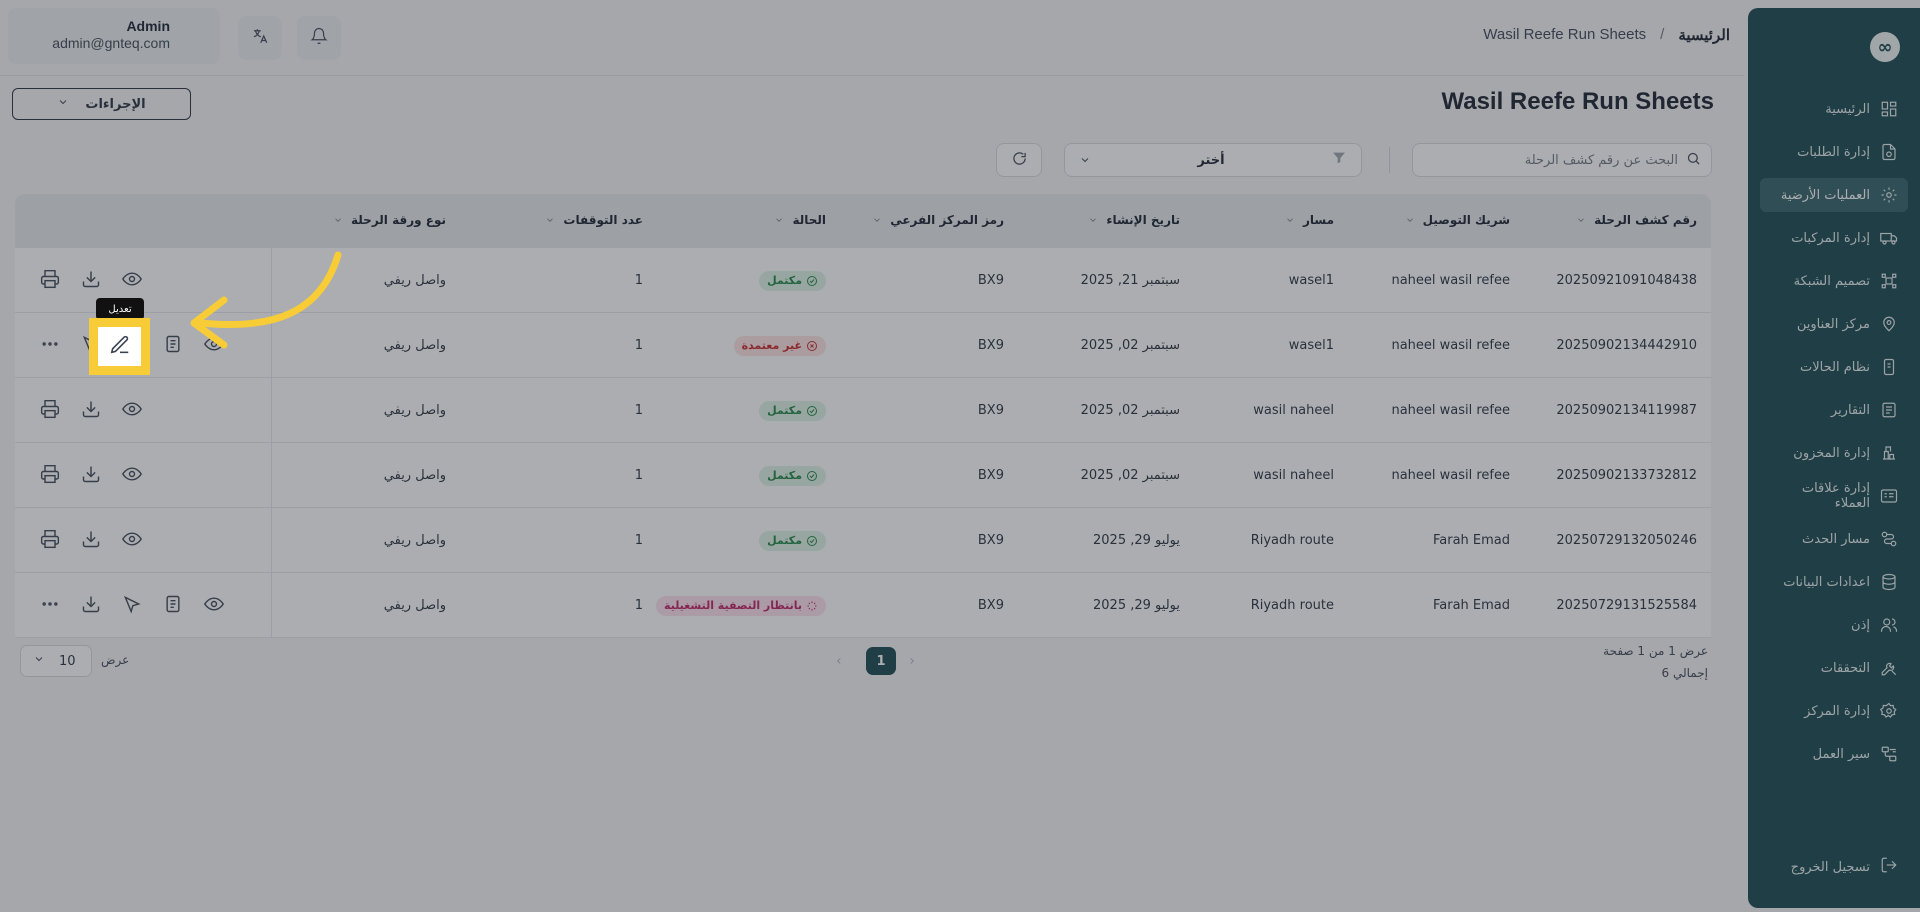 The width and height of the screenshot is (1920, 912). Describe the element at coordinates (1834, 367) in the screenshot. I see `sidebar-item-status: نظام الحالات` at that location.